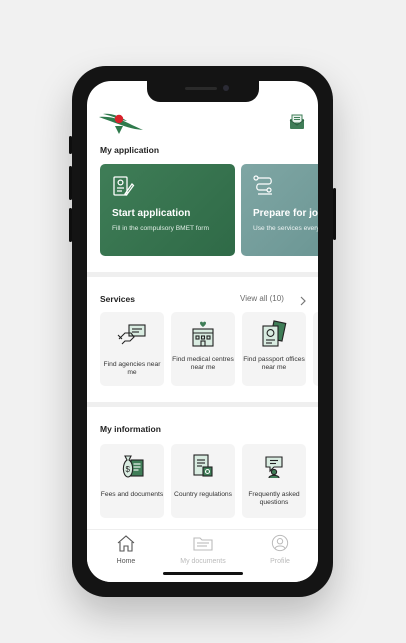  What do you see at coordinates (132, 336) in the screenshot?
I see `handshake-icon` at bounding box center [132, 336].